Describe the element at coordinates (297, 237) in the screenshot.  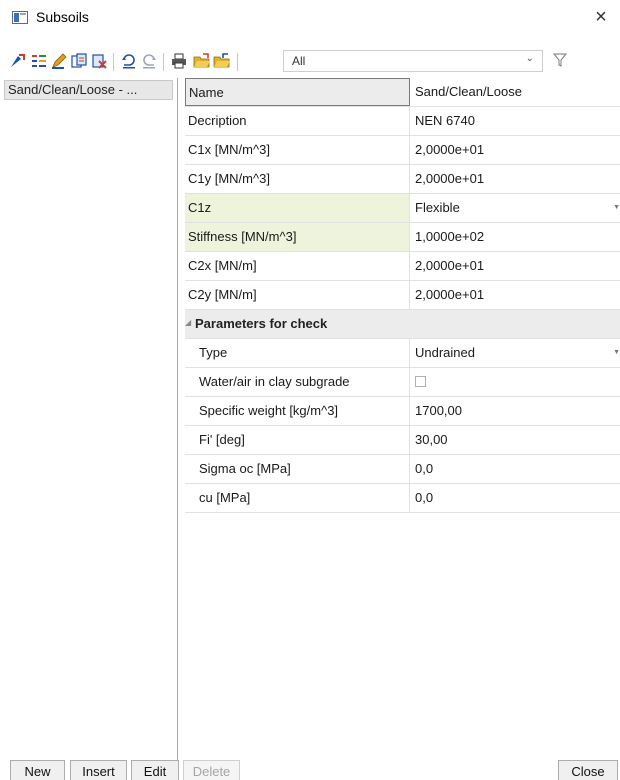
I see `property-label: Stiffness [MN/m^3]` at that location.